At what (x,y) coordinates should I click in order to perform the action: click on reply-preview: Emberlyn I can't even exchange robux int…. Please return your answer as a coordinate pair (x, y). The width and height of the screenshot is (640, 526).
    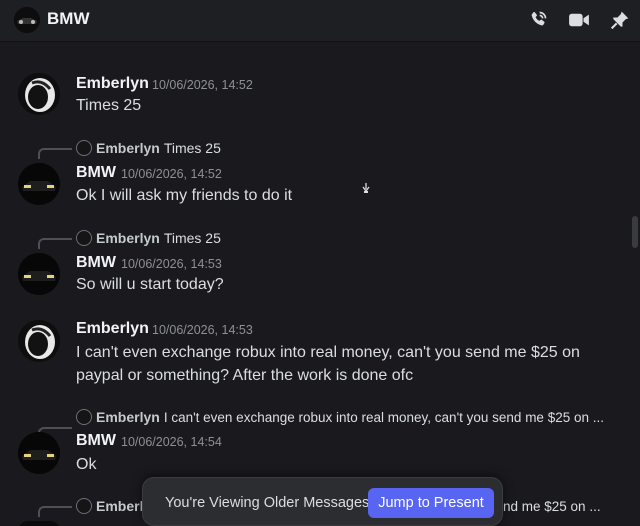
    Looking at the image, I should click on (340, 417).